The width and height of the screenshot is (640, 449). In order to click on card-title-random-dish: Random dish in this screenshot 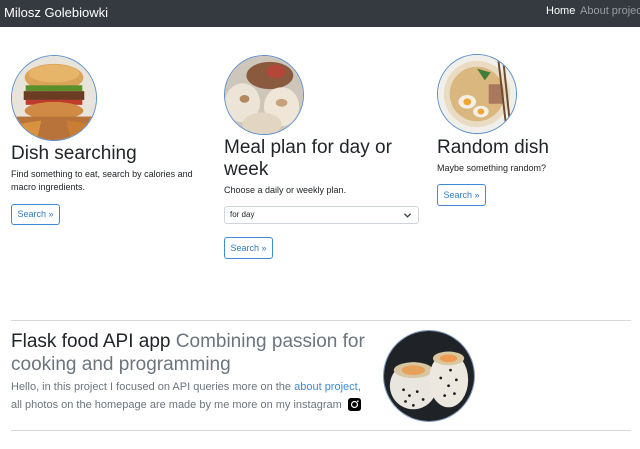, I will do `click(493, 147)`.